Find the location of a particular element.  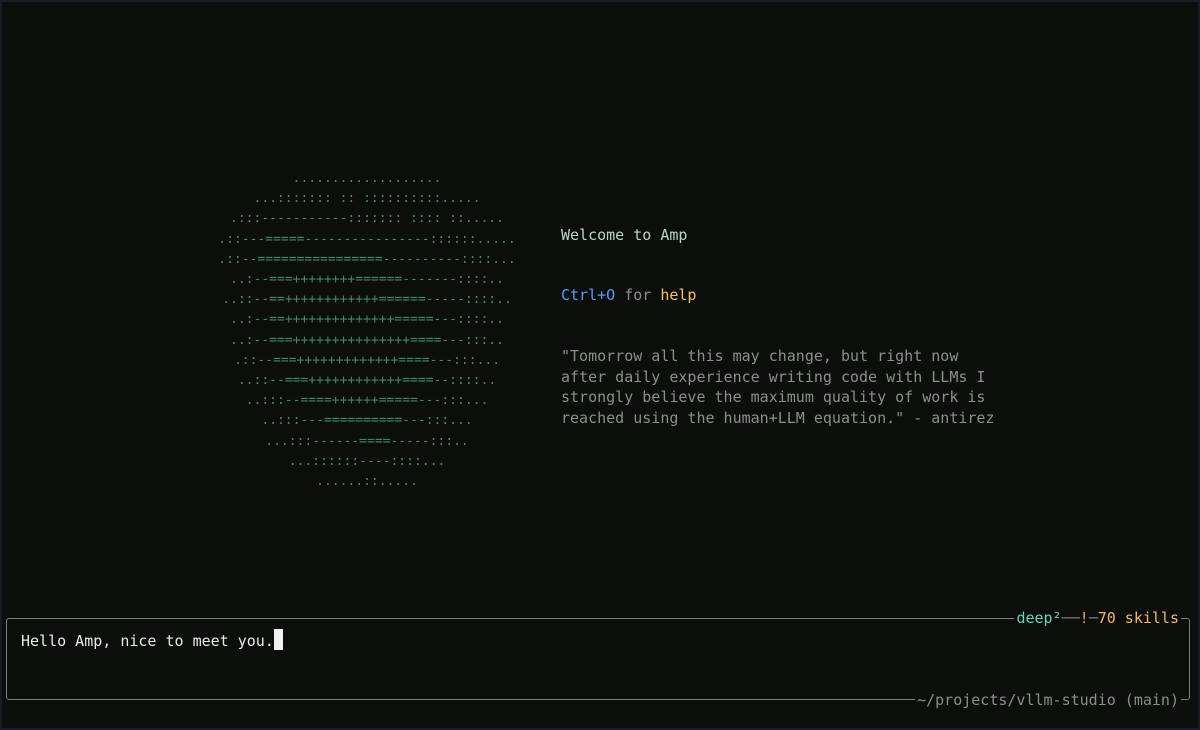

input-status-bar: deep²──!─70 skills is located at coordinates (1097, 618).